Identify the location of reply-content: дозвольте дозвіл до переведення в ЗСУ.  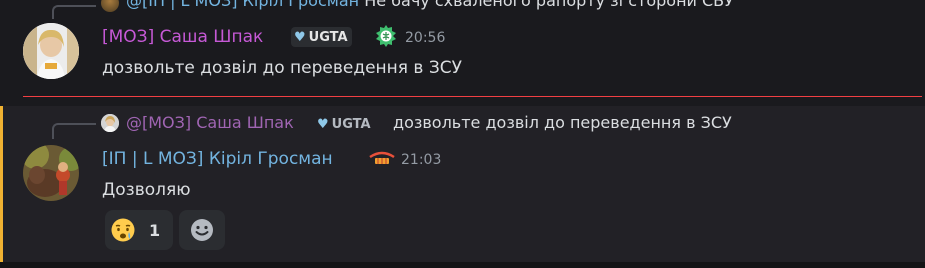
(562, 122).